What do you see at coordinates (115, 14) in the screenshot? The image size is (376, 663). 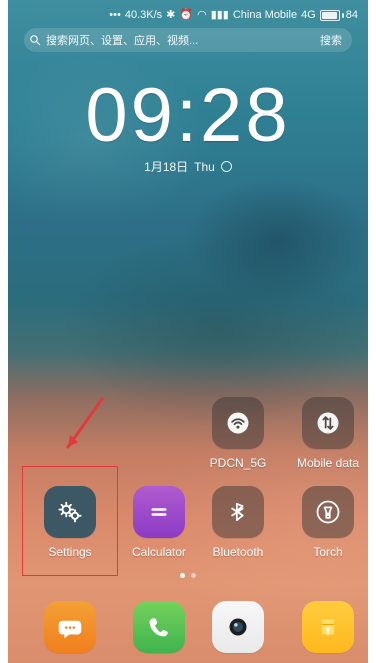 I see `more-dots-icon: •••` at bounding box center [115, 14].